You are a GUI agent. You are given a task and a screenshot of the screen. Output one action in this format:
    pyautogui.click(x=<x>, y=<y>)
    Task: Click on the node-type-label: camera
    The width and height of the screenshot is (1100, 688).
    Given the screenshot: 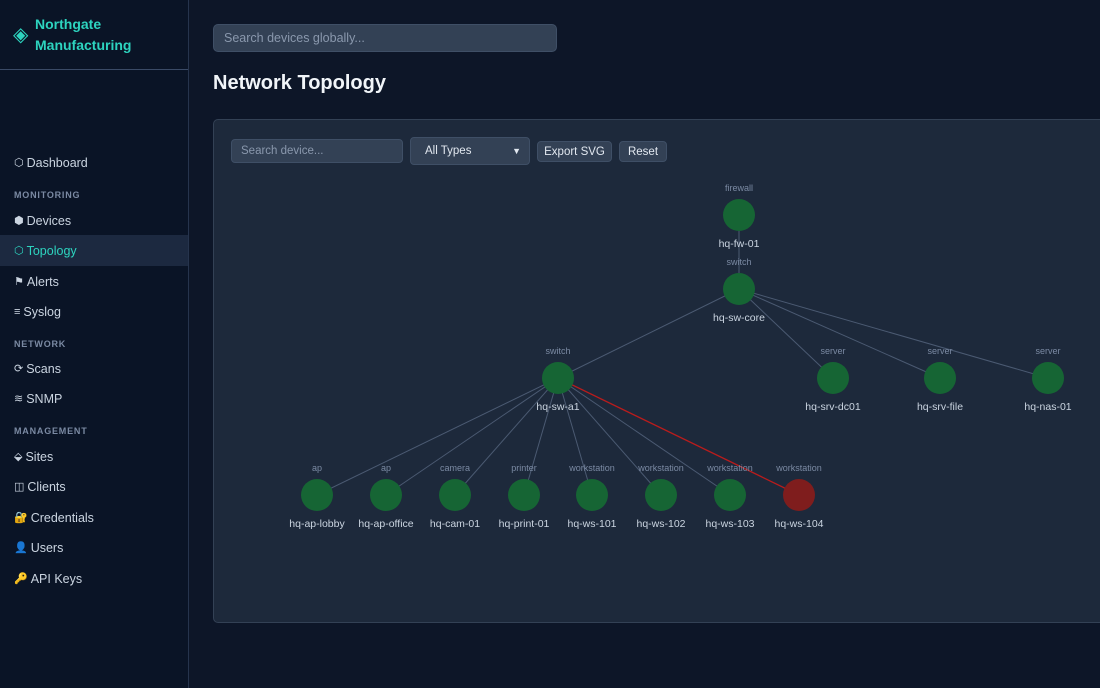 What is the action you would take?
    pyautogui.click(x=455, y=468)
    